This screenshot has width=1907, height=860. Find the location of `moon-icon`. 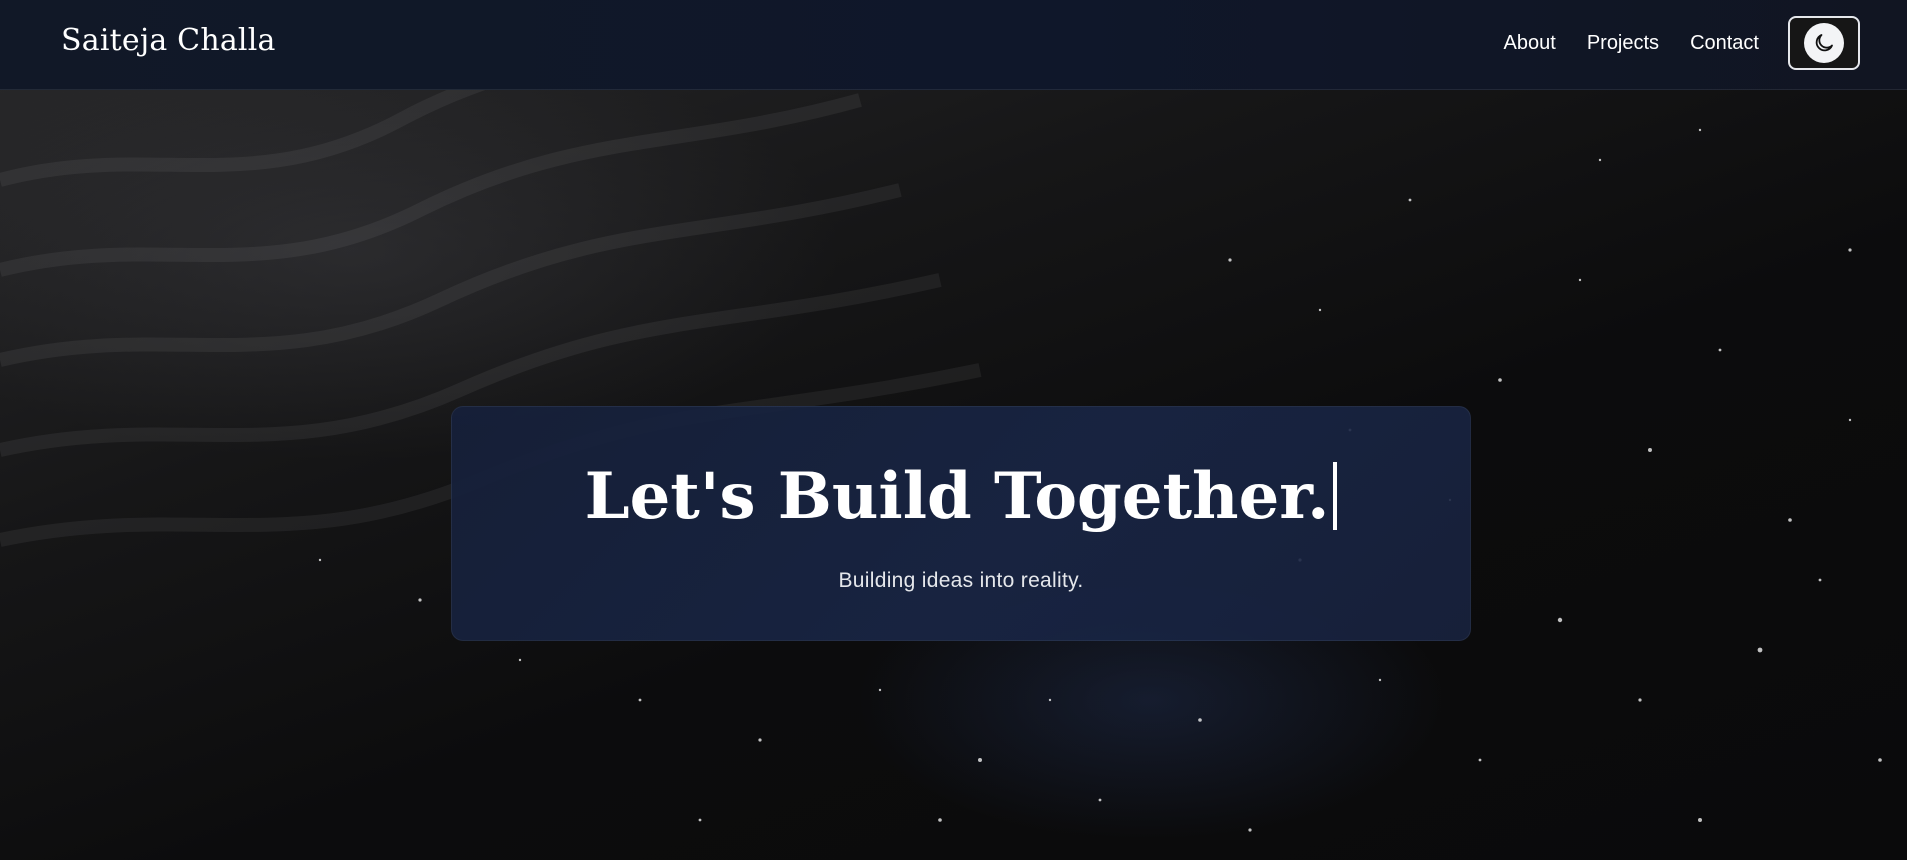

moon-icon is located at coordinates (1824, 43).